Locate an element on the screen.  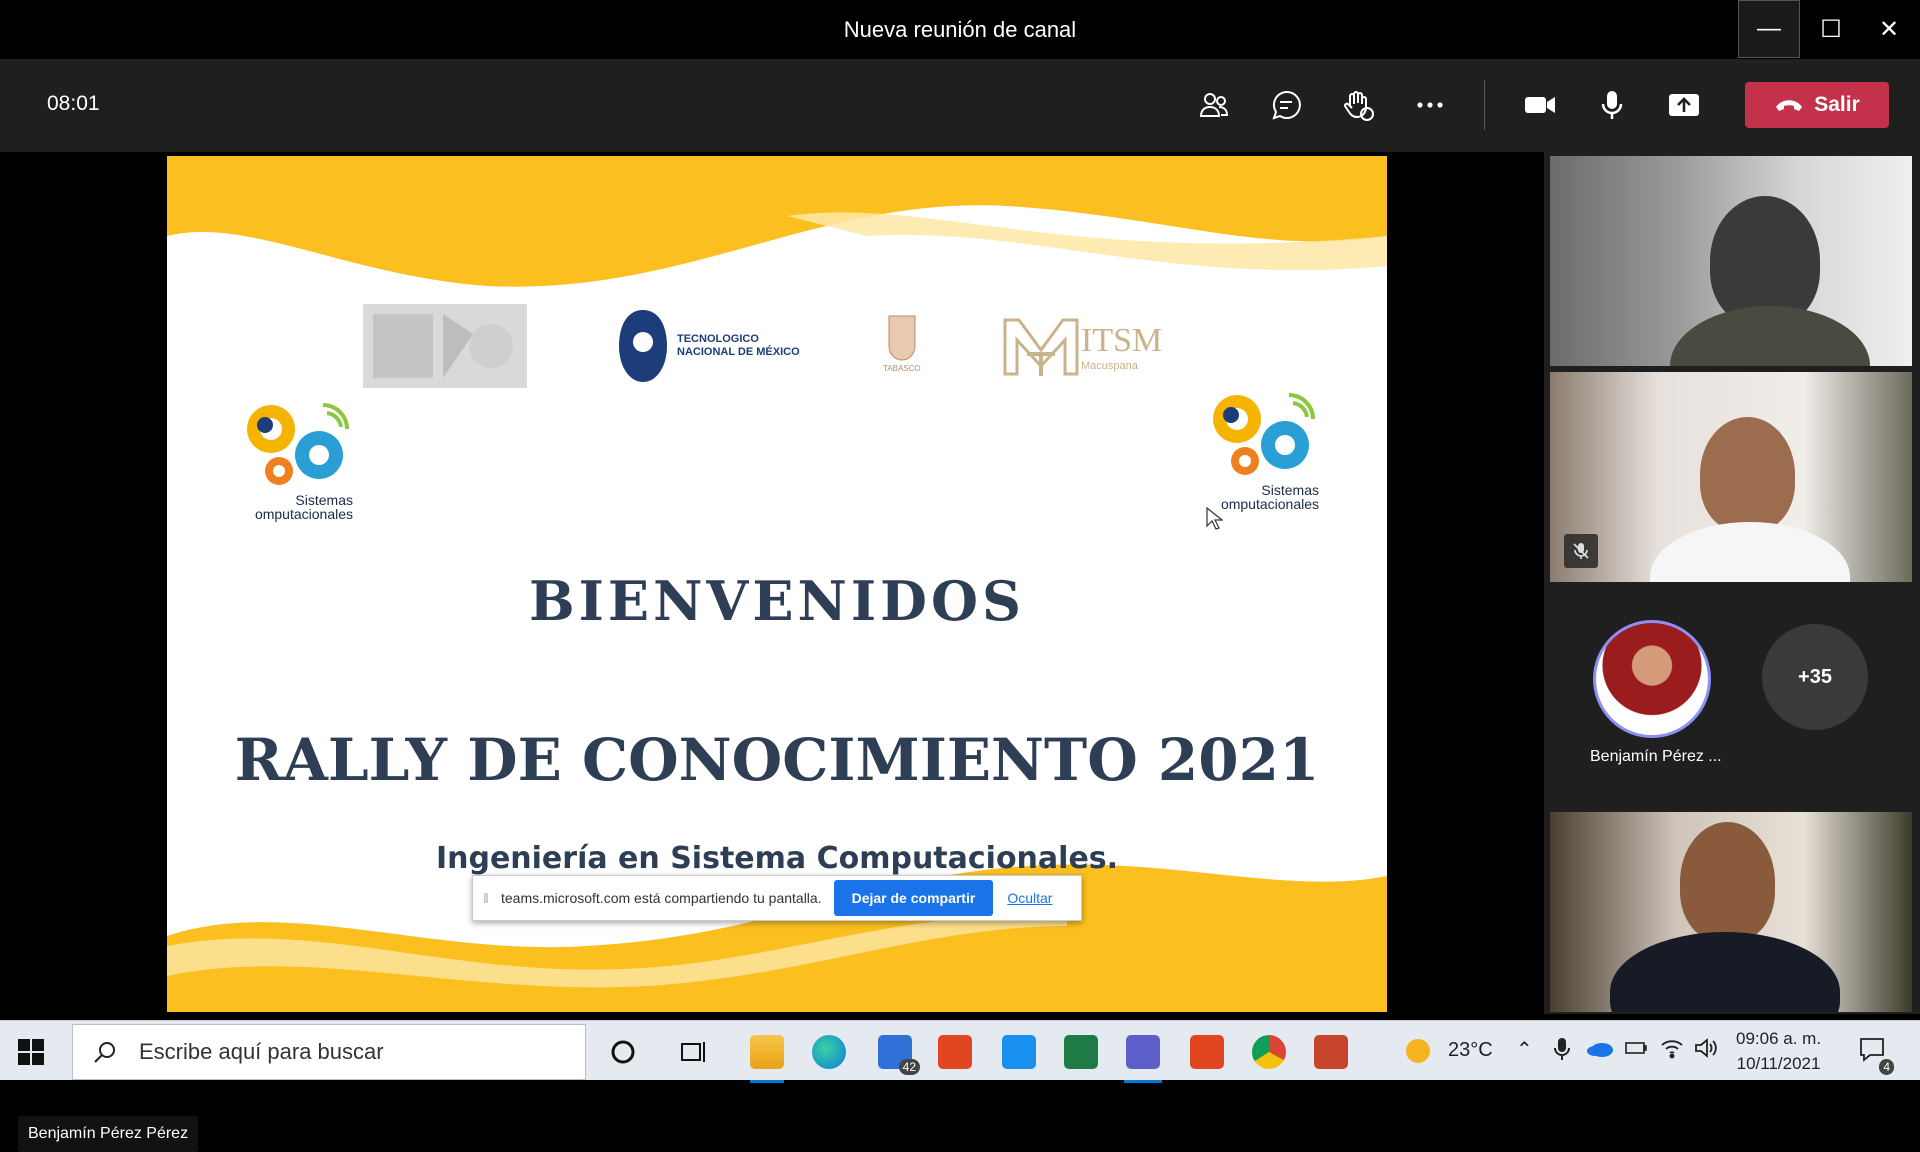
slide-subtitle: Ingeniería en Sistema Computacionales. is located at coordinates (777, 858).